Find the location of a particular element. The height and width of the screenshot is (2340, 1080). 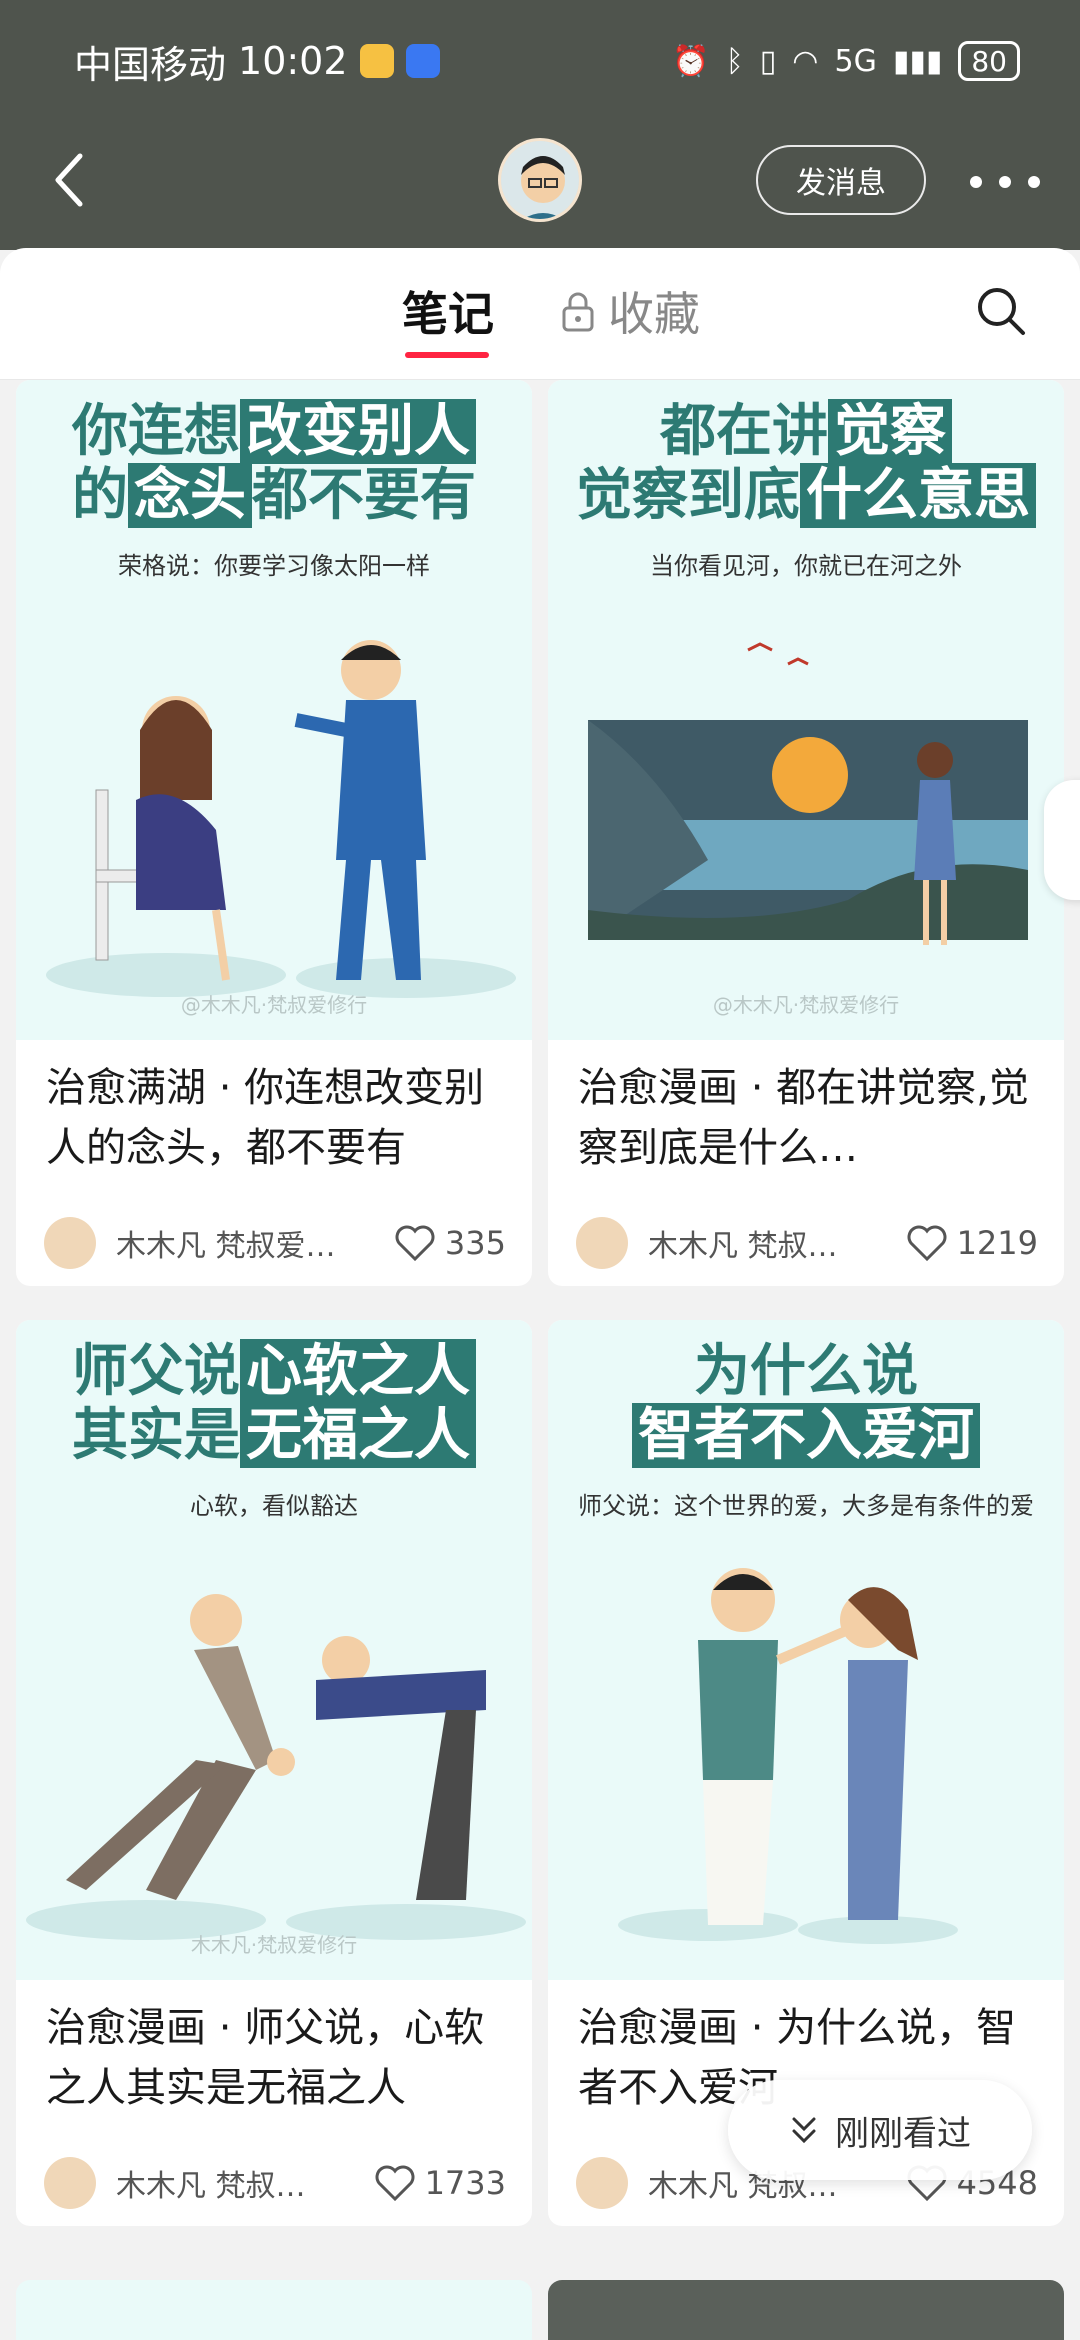

note-cover: 师父说 心软之人 其实是 无福之人 心软，看似豁达 木木凡·梵叔爱修行 is located at coordinates (274, 1650).